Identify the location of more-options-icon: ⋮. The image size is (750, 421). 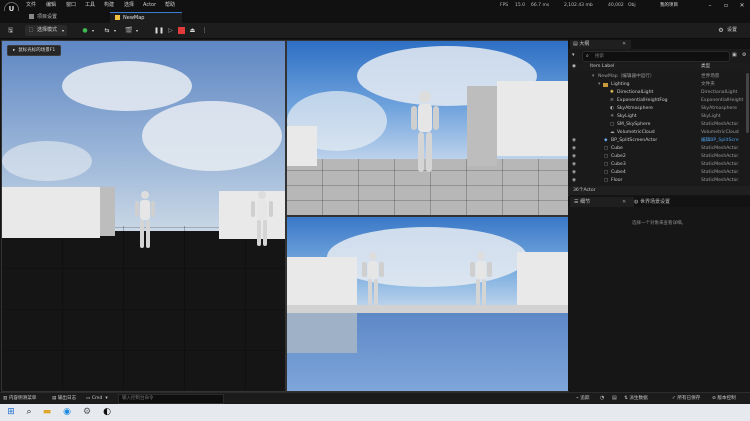
(204, 30).